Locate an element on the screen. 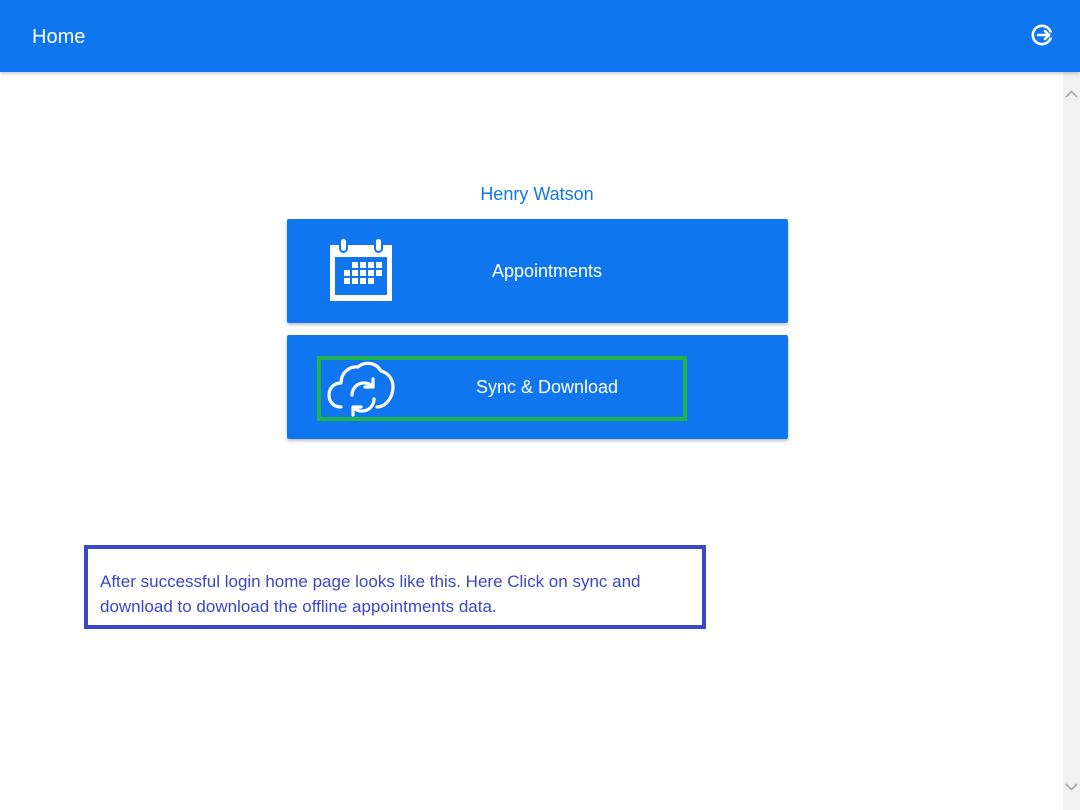  appointments-tile: Appointments is located at coordinates (537, 271).